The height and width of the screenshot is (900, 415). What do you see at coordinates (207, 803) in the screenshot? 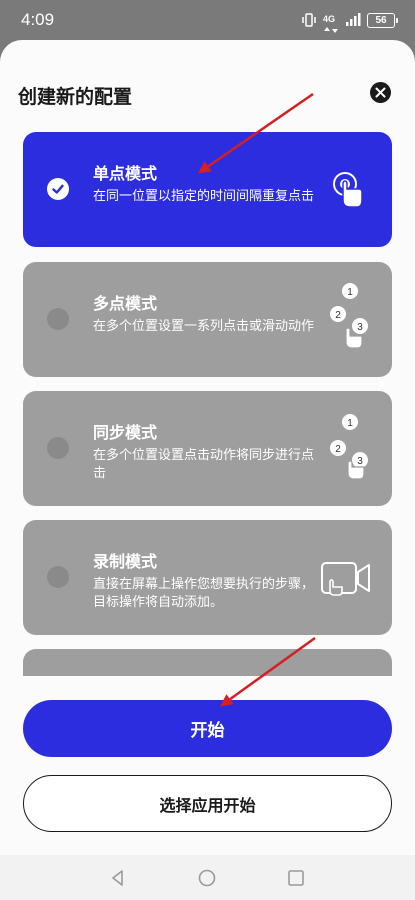
I see `select-app-start-button: 选择应用开始` at bounding box center [207, 803].